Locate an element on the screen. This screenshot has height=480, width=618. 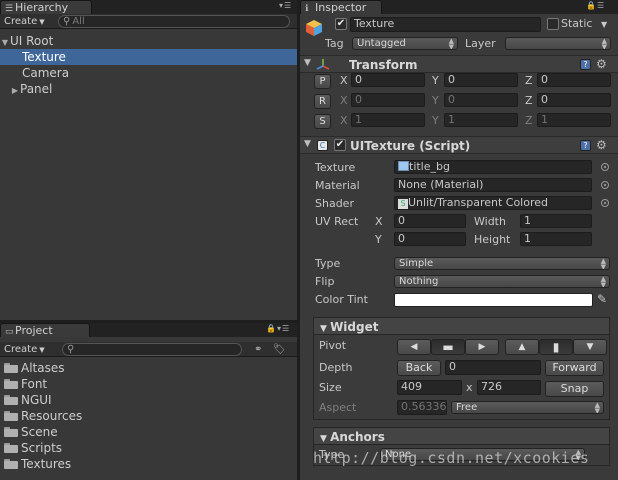
aspect-mode-dropdown: Free ▲ ▼ is located at coordinates (527, 407).